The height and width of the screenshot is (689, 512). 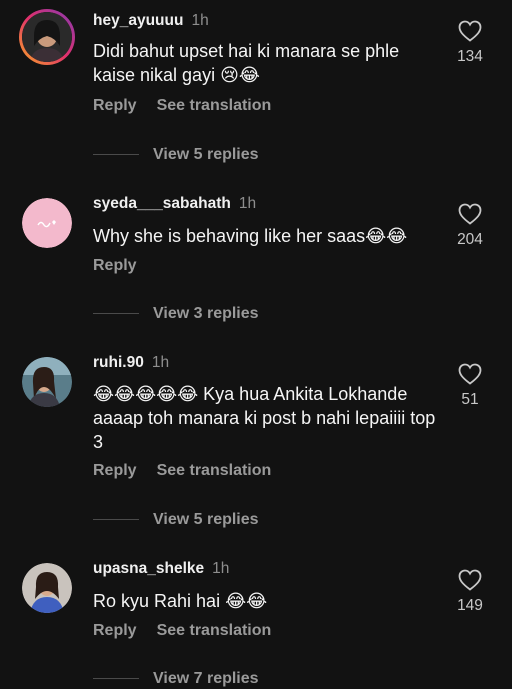 I want to click on comment-meta: syeda___sabahath 1h, so click(x=174, y=204).